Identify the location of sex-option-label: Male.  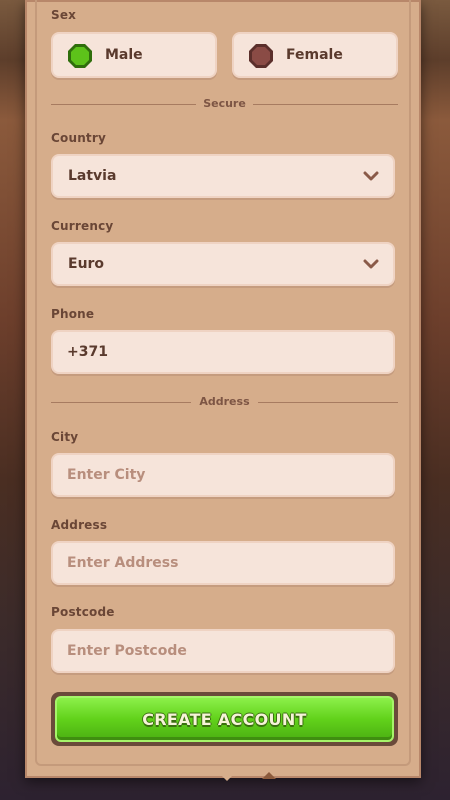
(124, 55).